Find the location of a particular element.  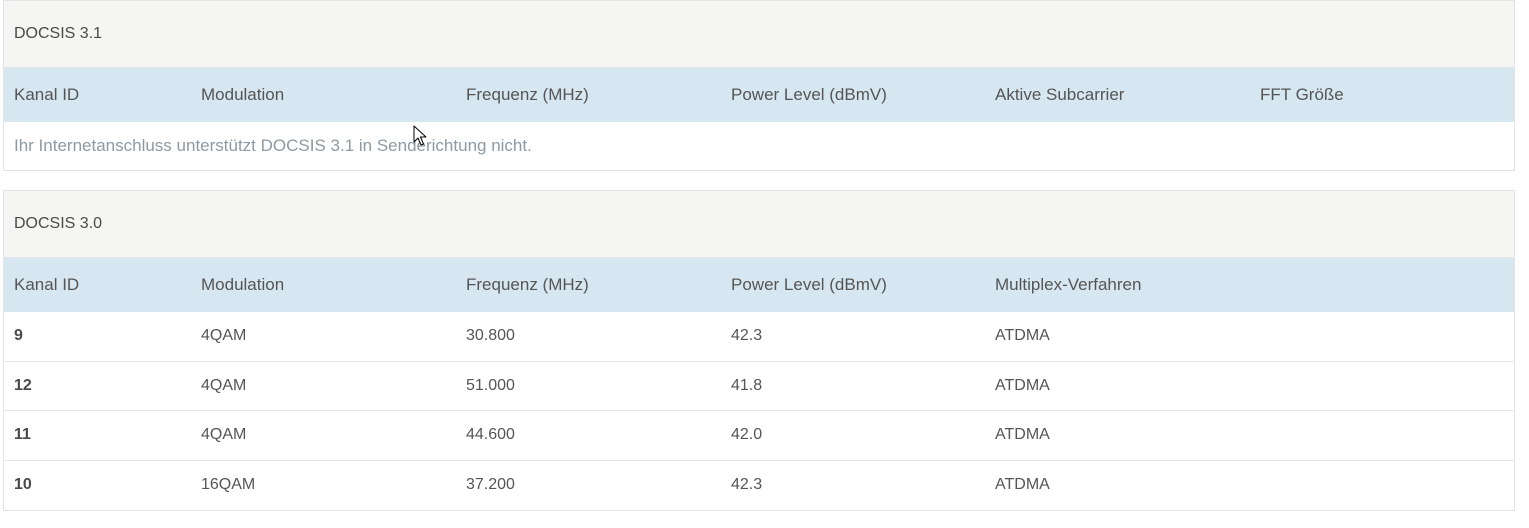

kanal-id-cell: 11 is located at coordinates (22, 435).